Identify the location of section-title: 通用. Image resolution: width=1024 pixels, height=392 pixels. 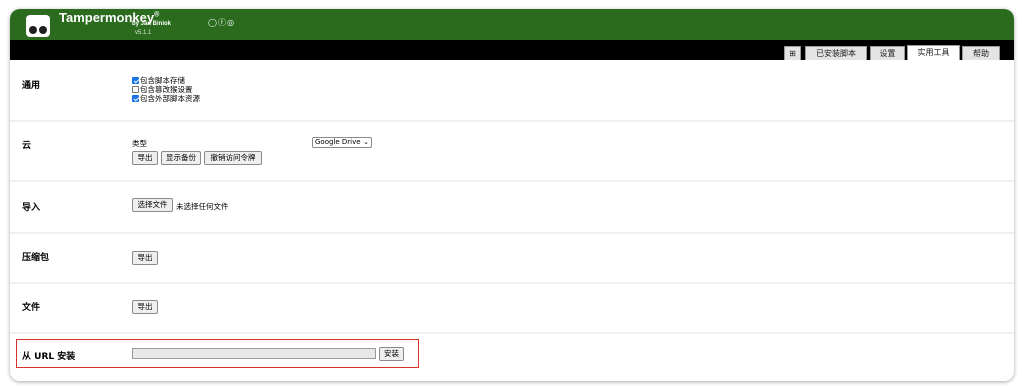
(31, 86).